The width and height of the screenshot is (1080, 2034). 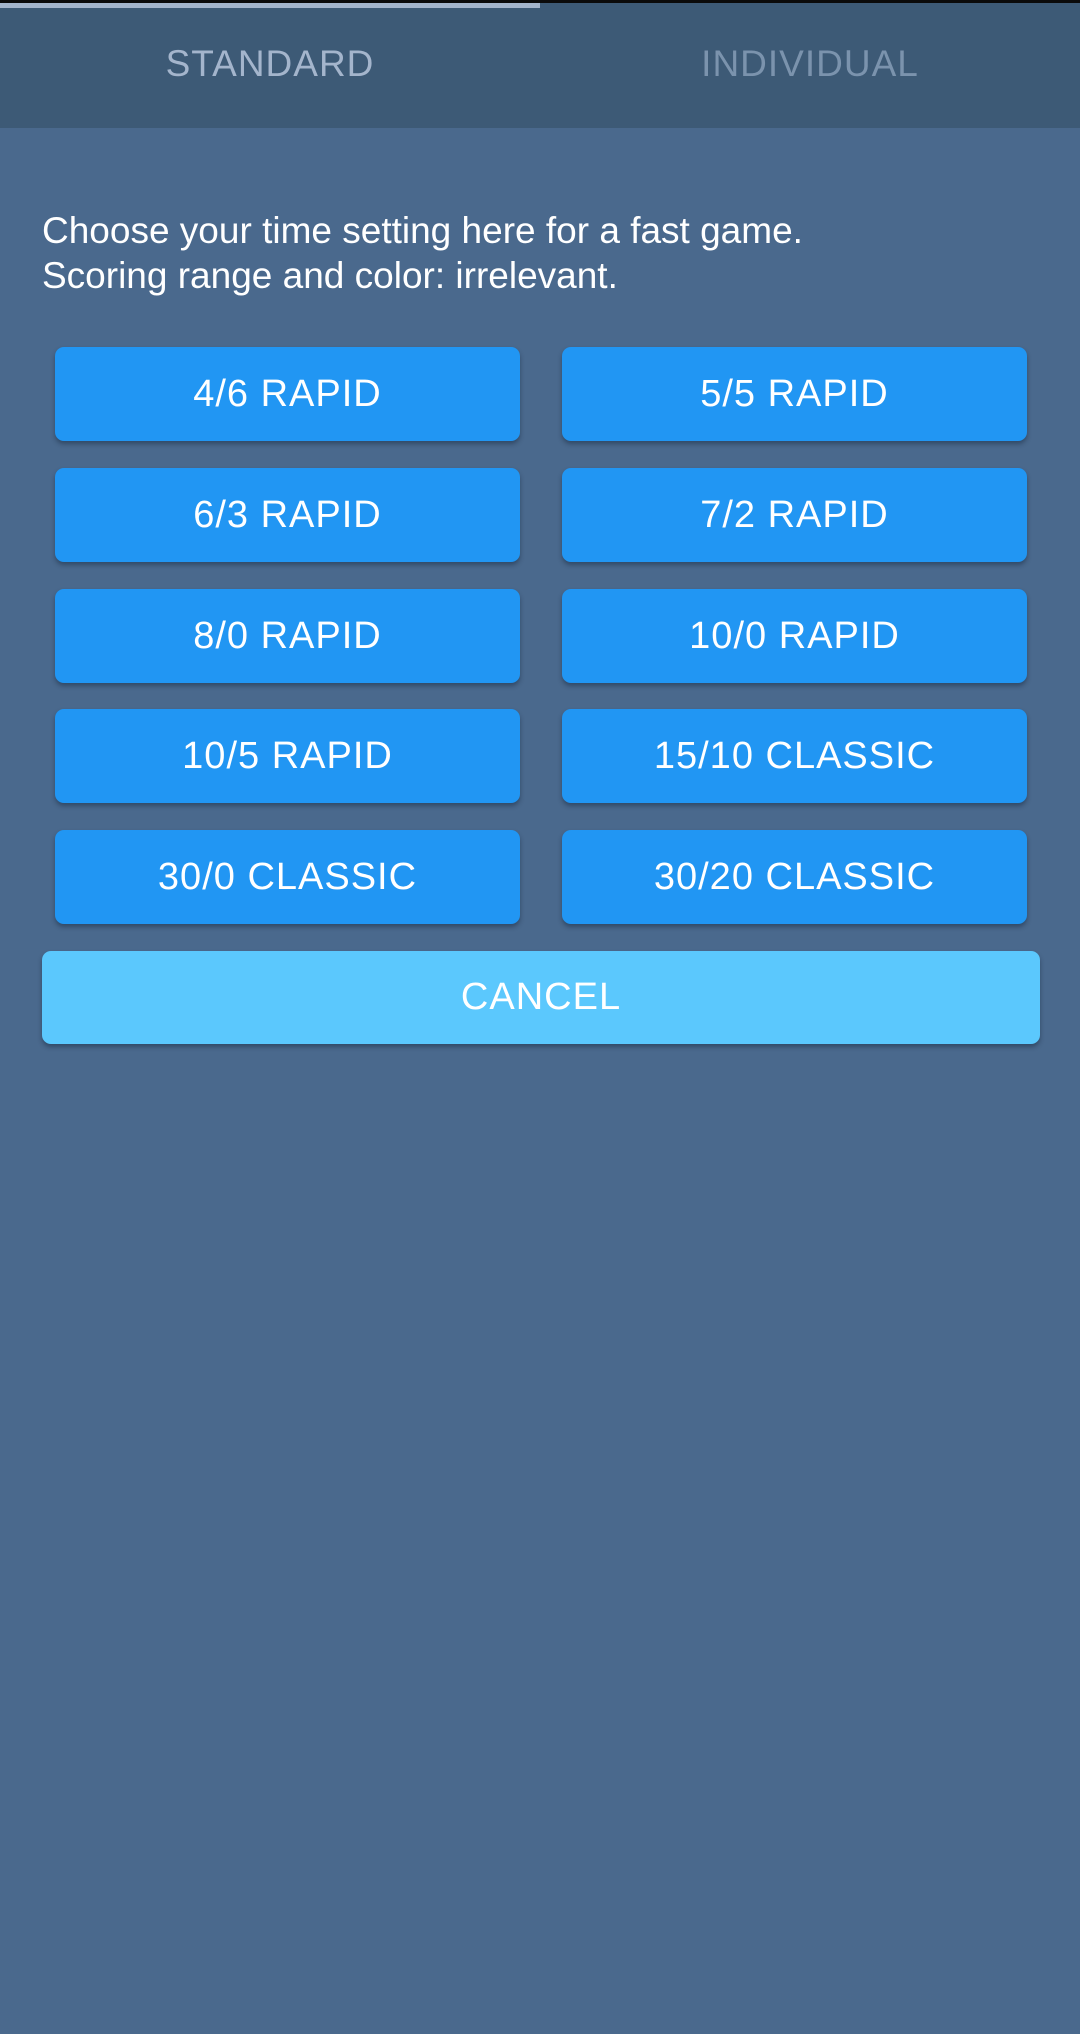 What do you see at coordinates (330, 275) in the screenshot?
I see `intro-line-2: Scoring range and color: irrelevant.` at bounding box center [330, 275].